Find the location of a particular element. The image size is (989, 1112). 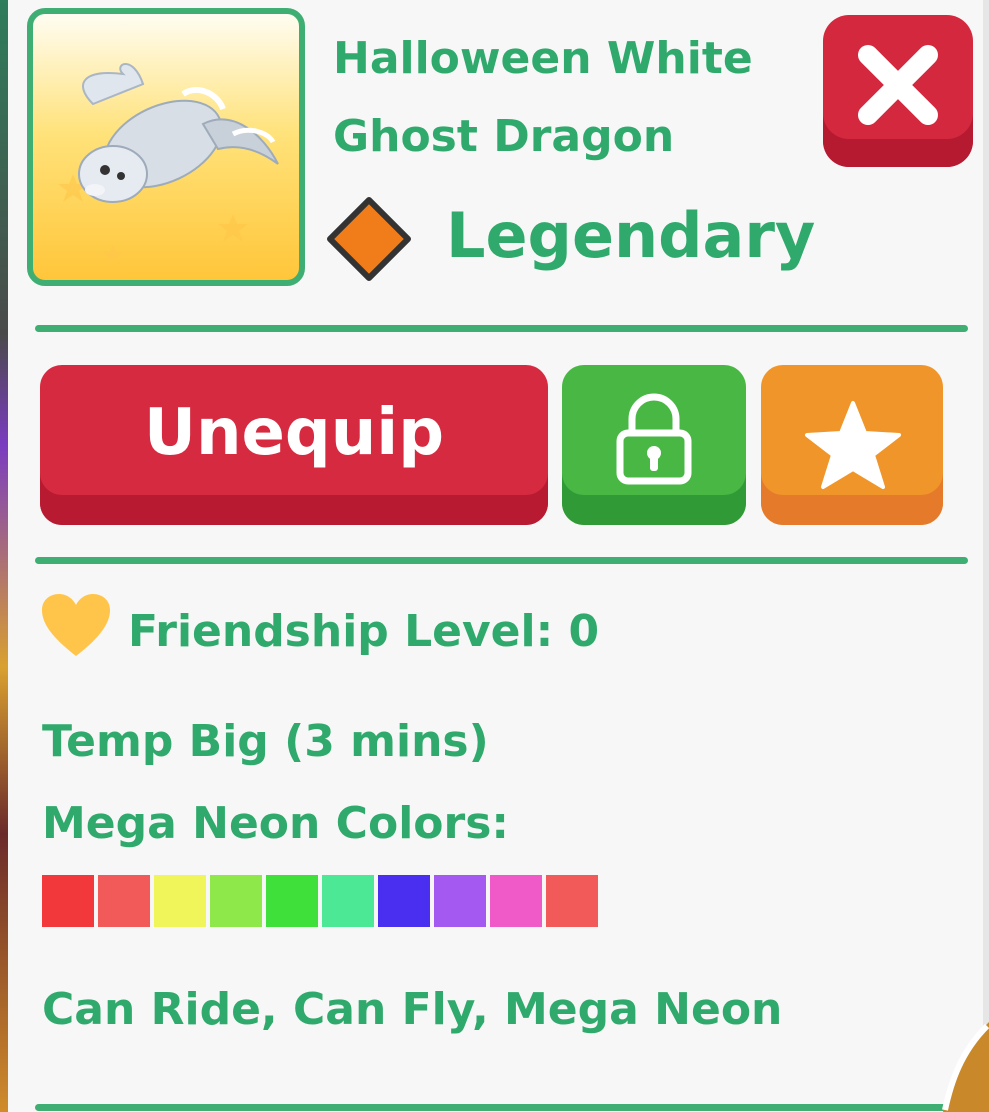

background-edge is located at coordinates (4, 556).